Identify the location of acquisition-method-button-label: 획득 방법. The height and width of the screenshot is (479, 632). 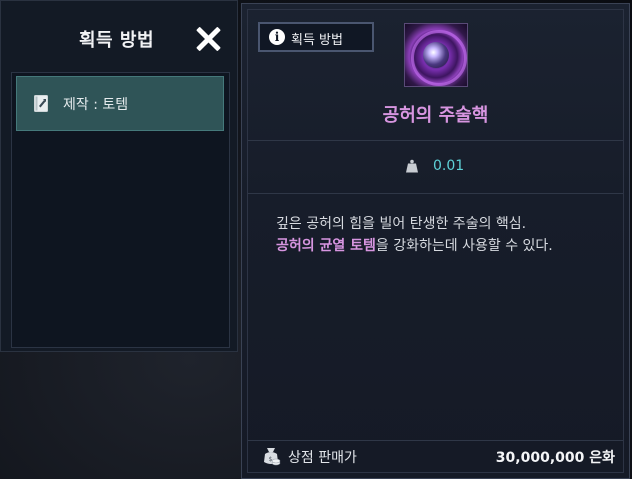
(317, 40).